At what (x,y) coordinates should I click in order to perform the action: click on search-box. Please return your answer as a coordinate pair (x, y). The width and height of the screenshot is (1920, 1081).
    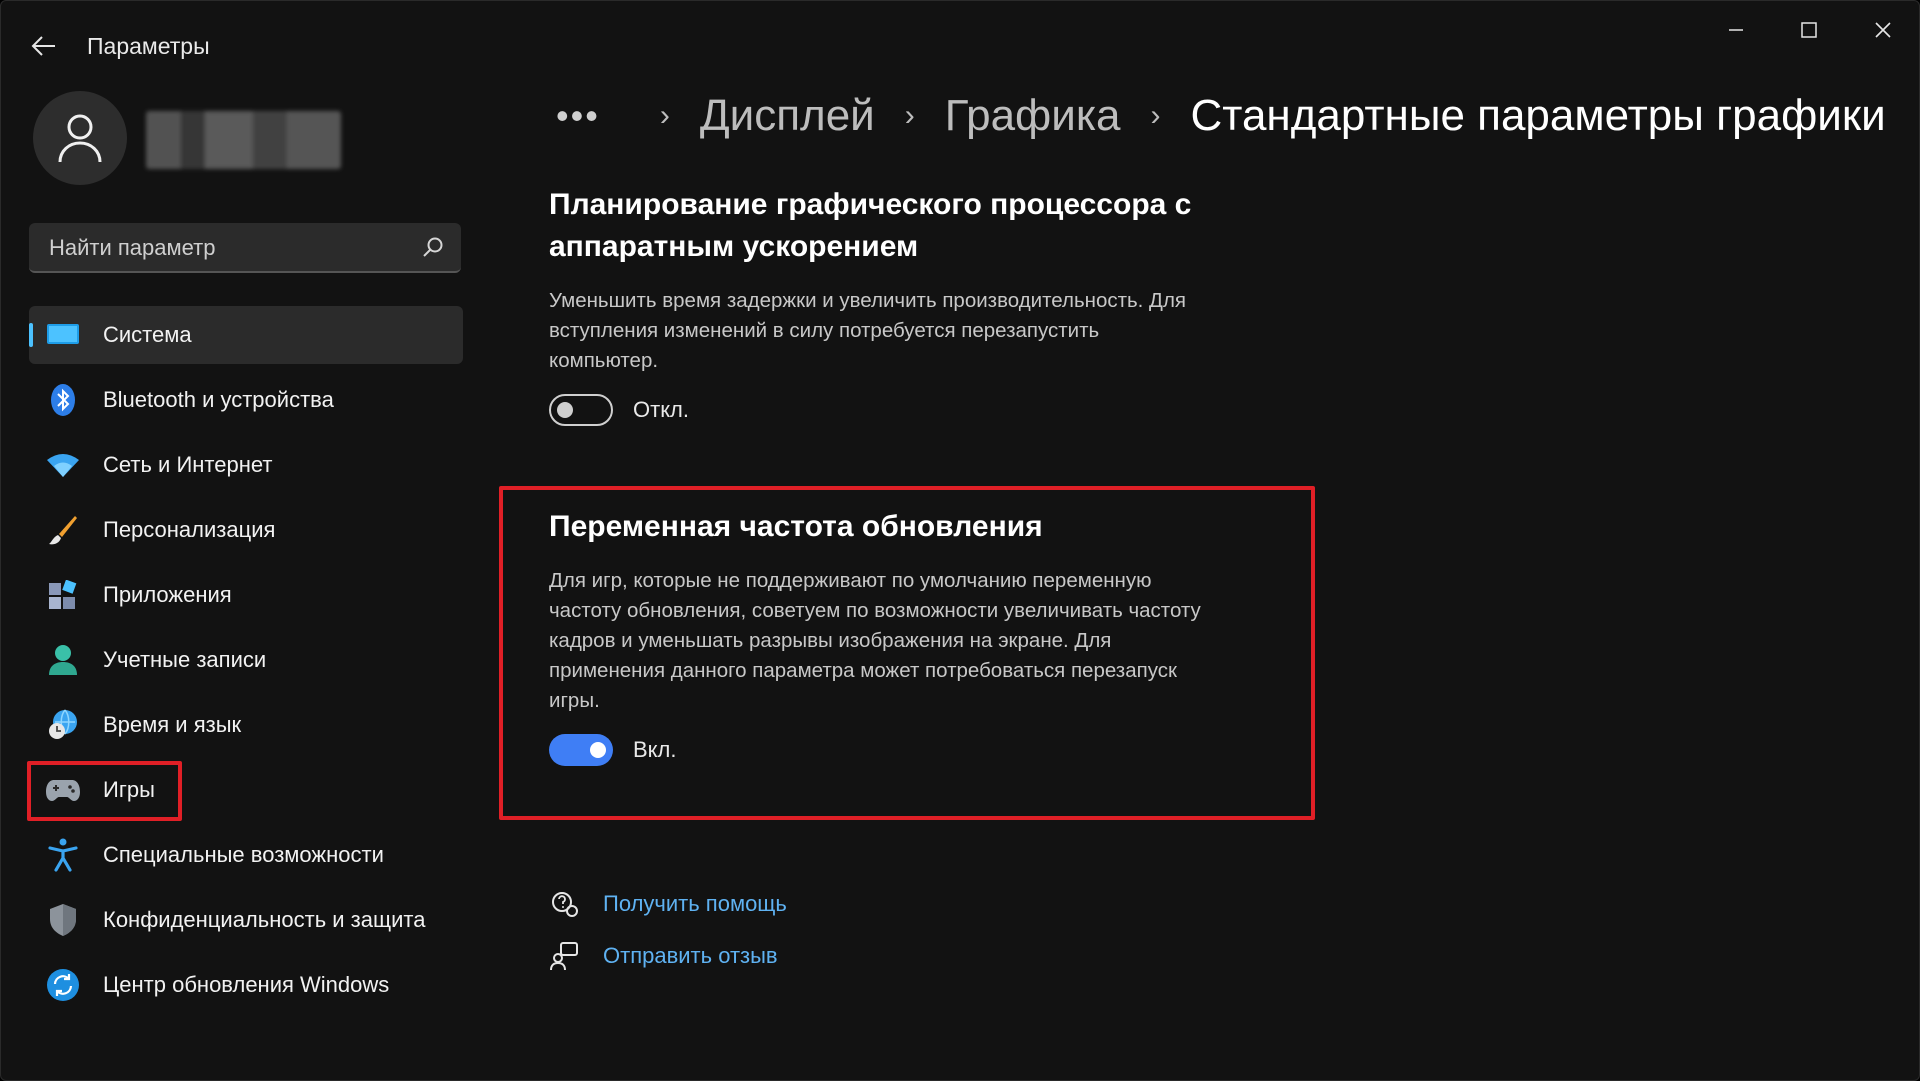
    Looking at the image, I should click on (245, 248).